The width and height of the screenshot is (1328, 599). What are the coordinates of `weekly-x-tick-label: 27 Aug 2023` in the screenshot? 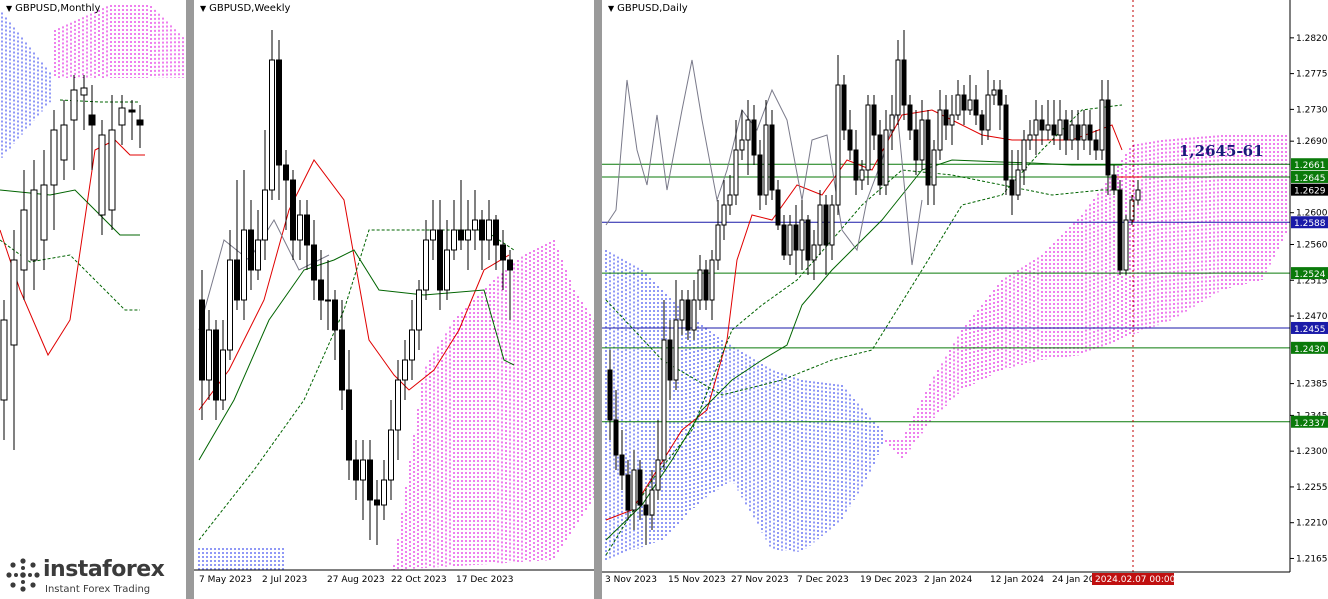 It's located at (356, 580).